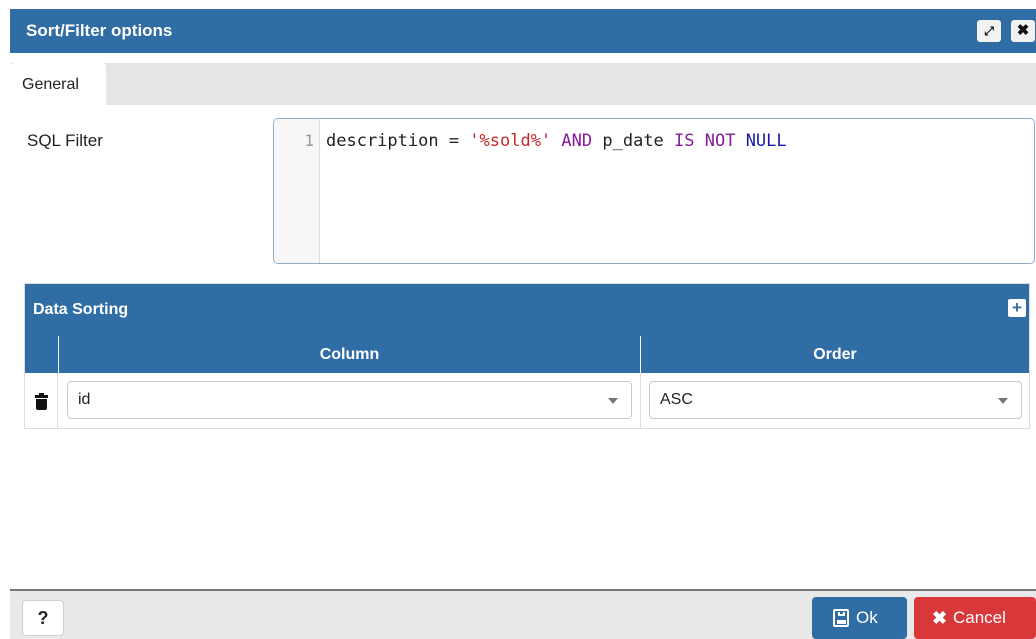 The width and height of the screenshot is (1036, 639). I want to click on column-select-value: id, so click(84, 399).